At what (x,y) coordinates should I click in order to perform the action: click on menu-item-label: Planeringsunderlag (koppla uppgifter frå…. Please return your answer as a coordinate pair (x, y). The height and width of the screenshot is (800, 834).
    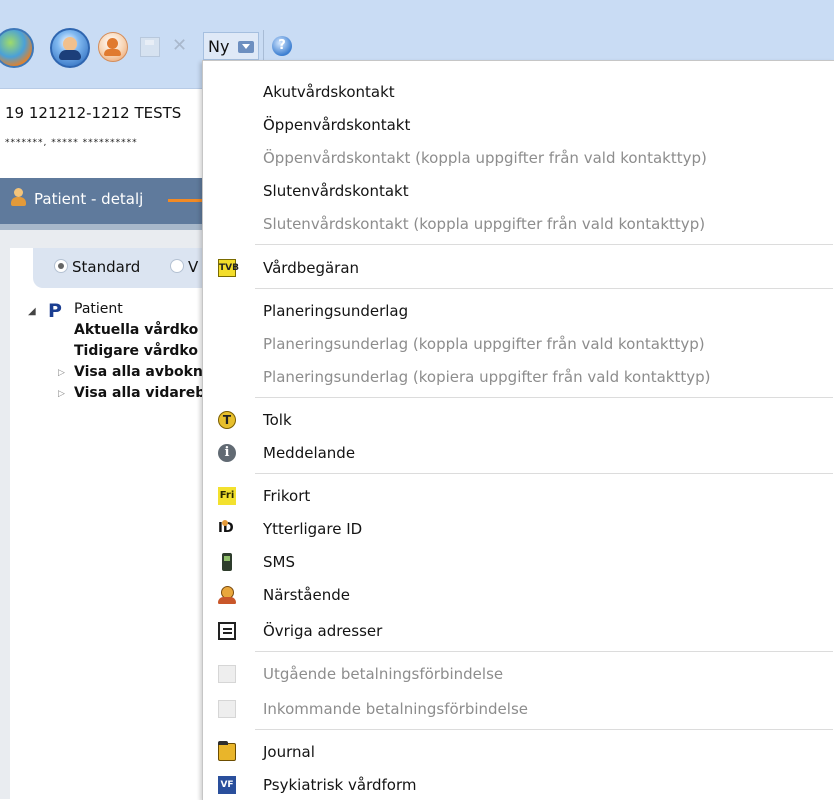
    Looking at the image, I should click on (484, 344).